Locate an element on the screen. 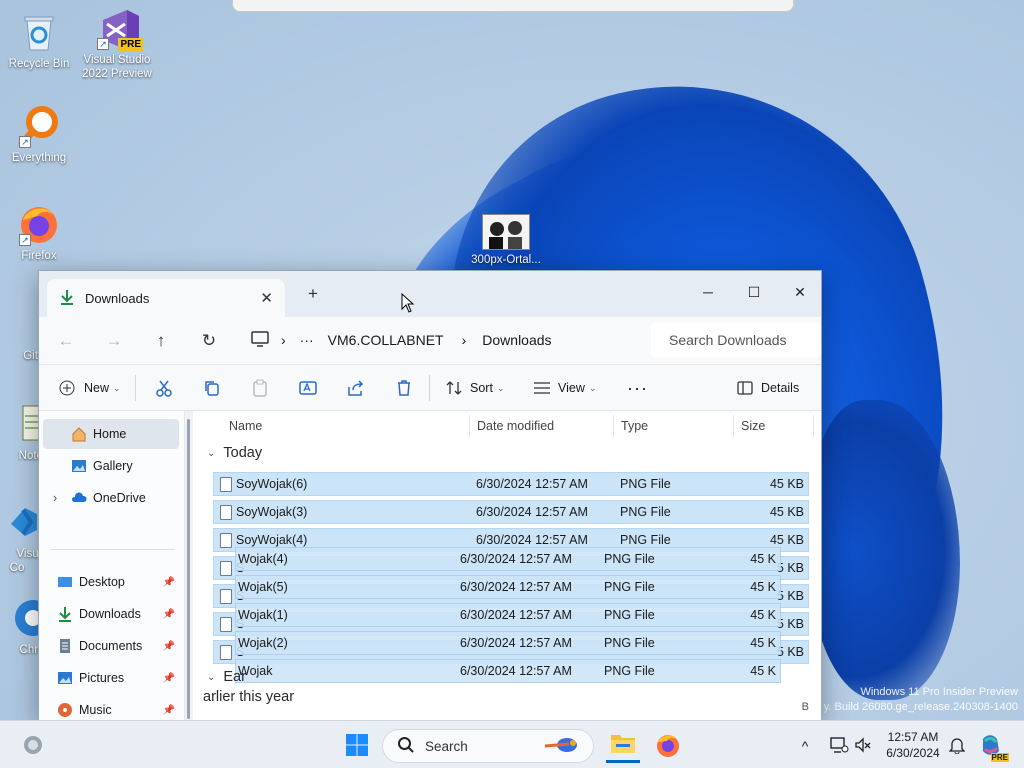  chevron-right-icon: › is located at coordinates (464, 340).